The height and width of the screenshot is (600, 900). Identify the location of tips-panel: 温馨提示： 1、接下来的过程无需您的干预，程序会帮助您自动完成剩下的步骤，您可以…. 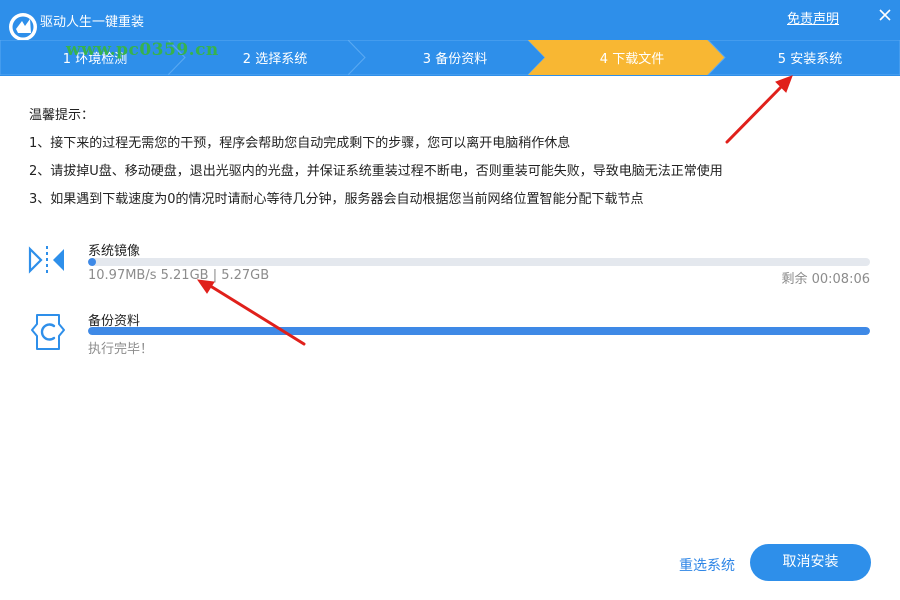
(376, 164).